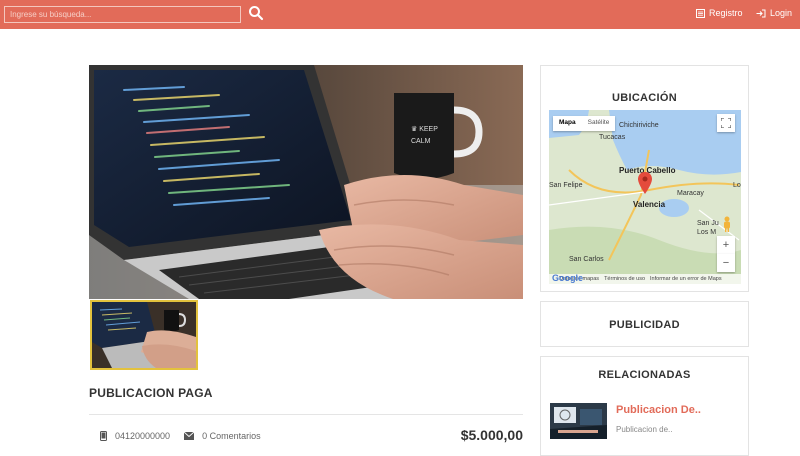  I want to click on registro-link: Registro, so click(719, 13).